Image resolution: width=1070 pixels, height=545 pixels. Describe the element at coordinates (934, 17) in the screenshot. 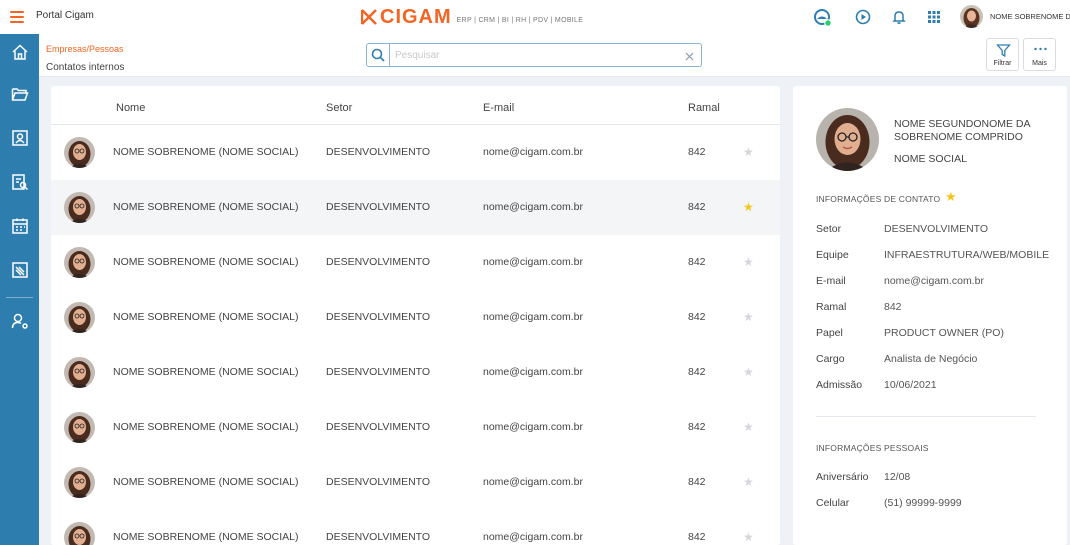

I see `apps-grid-icon` at that location.